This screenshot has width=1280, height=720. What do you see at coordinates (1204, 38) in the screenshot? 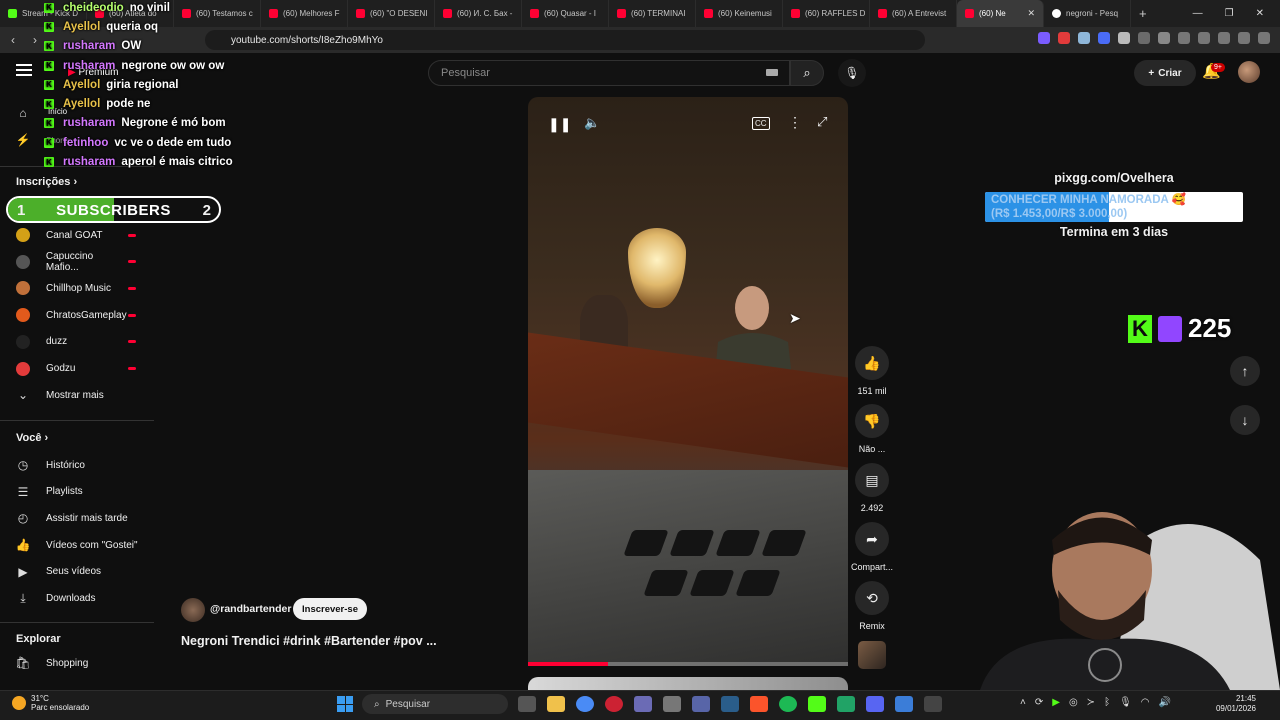
I see `sidebar-icon` at bounding box center [1204, 38].